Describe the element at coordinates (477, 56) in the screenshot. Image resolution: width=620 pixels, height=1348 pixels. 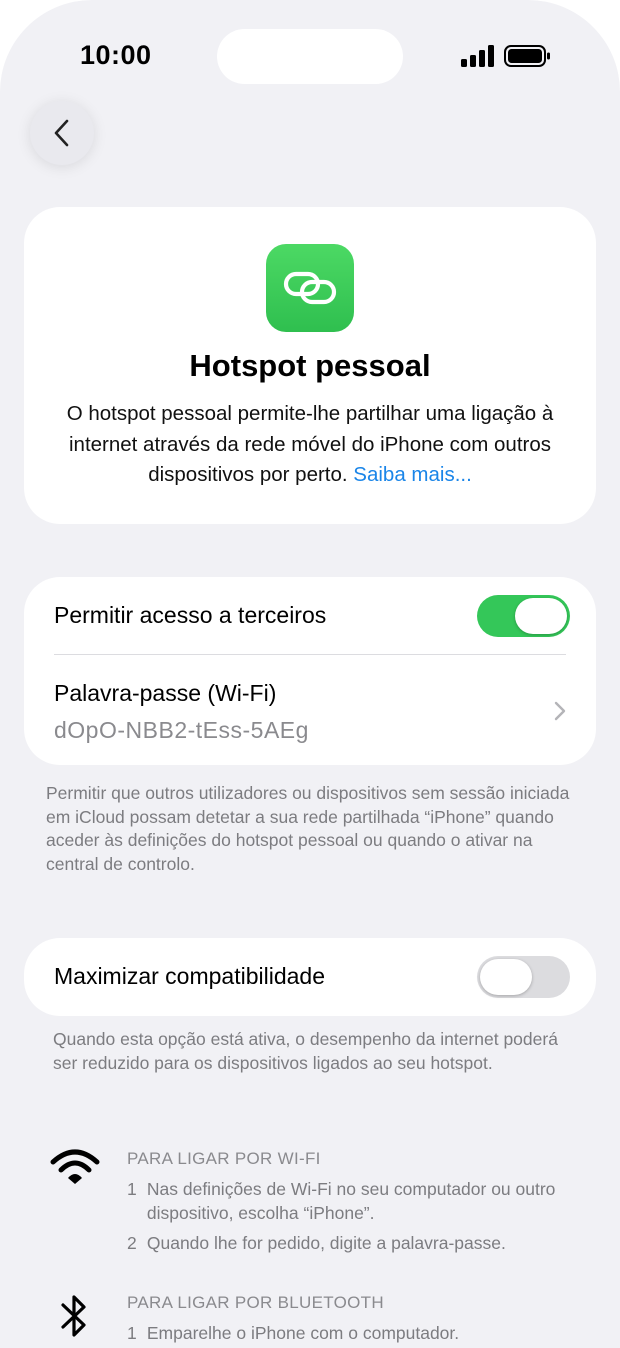
I see `cellular-signal-icon` at that location.